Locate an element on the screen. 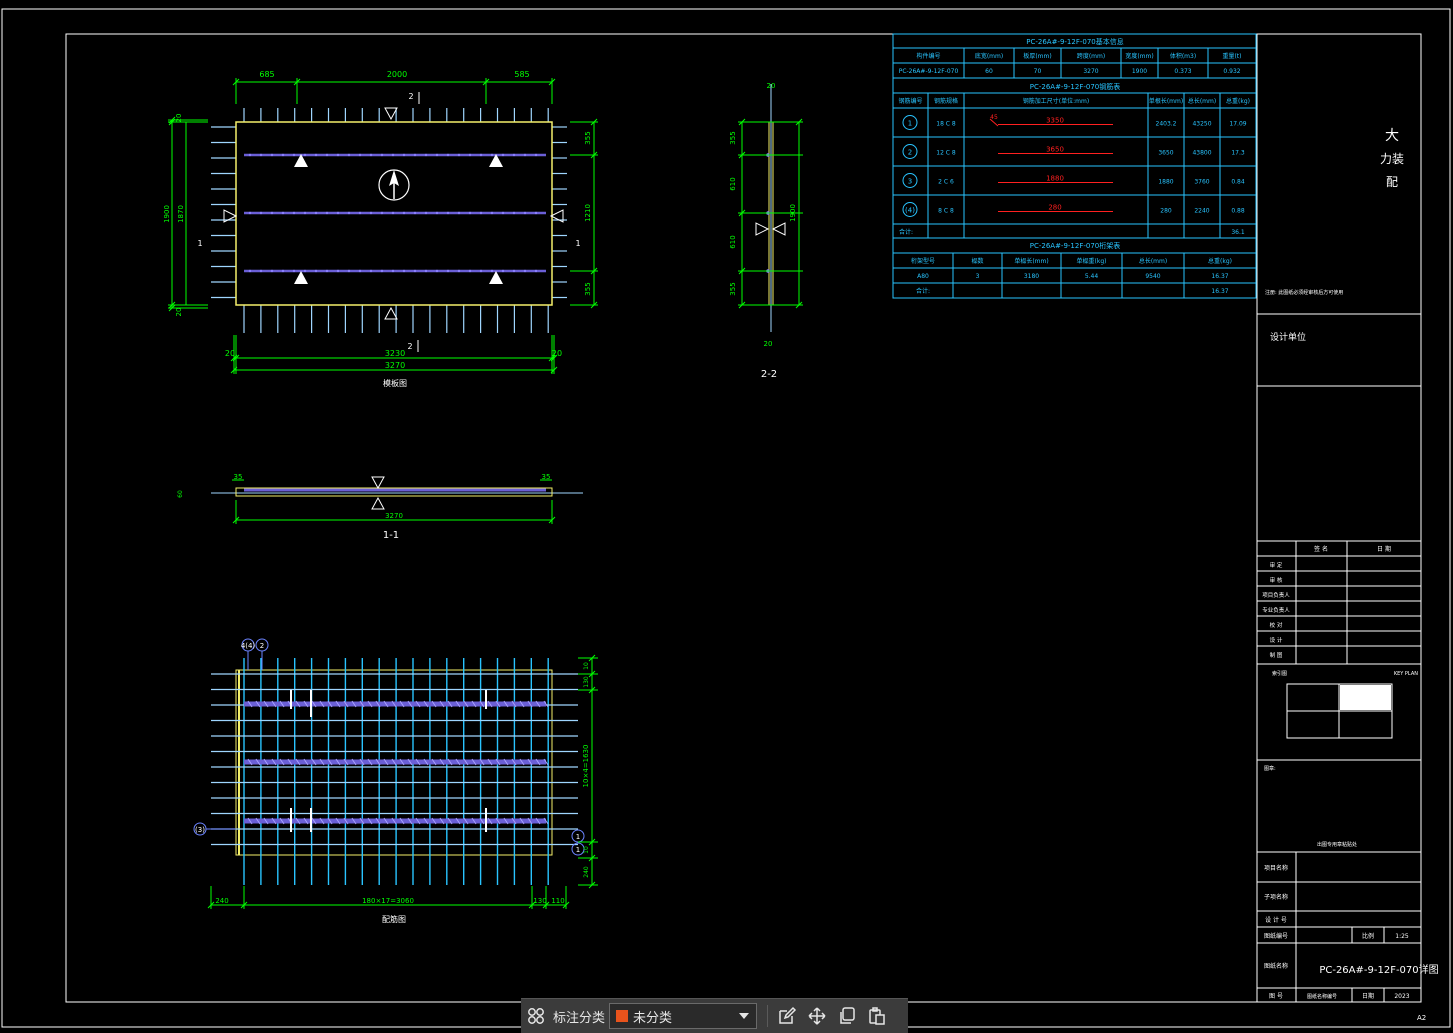  company-name-char: 大 is located at coordinates (1392, 136).